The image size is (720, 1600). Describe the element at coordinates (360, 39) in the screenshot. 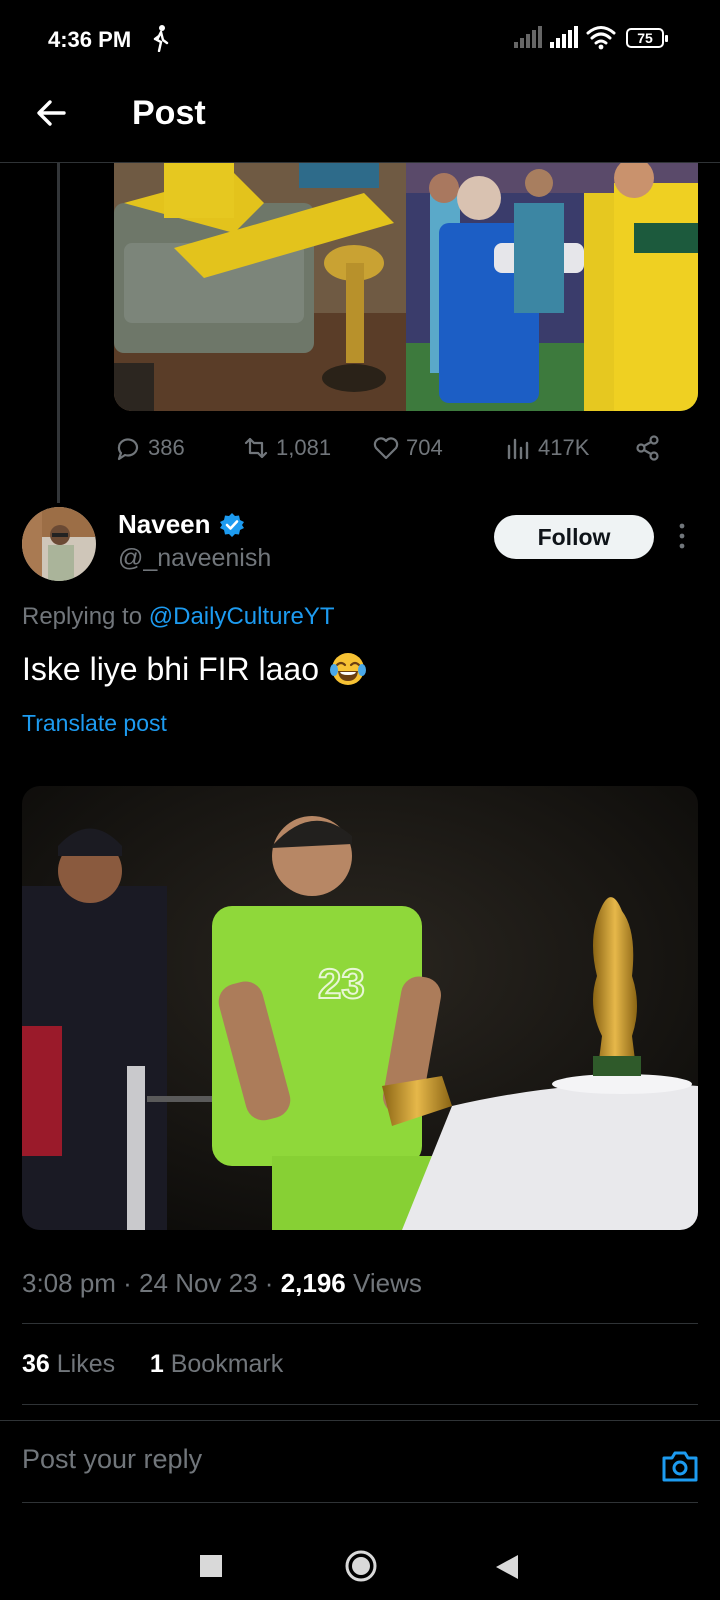

I see `status-bar: 4:36 PM 75` at that location.